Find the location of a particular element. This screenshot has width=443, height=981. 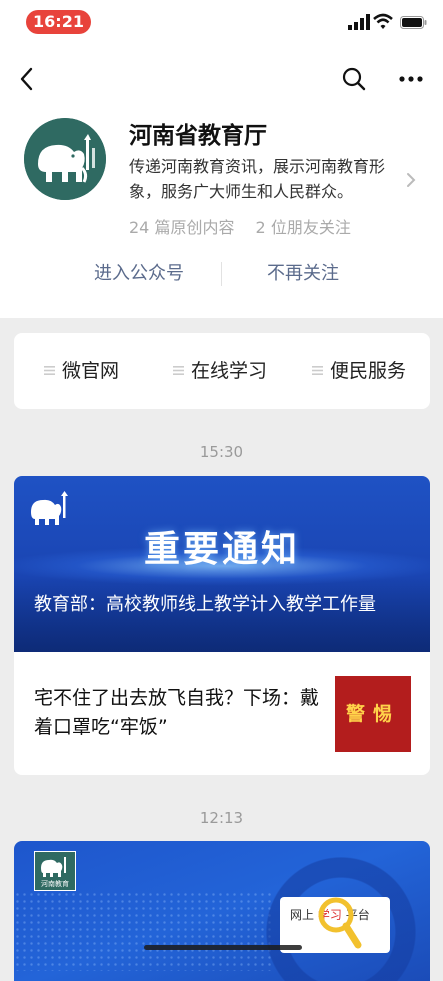

enter-account-button: 进入公众号 is located at coordinates (139, 274).